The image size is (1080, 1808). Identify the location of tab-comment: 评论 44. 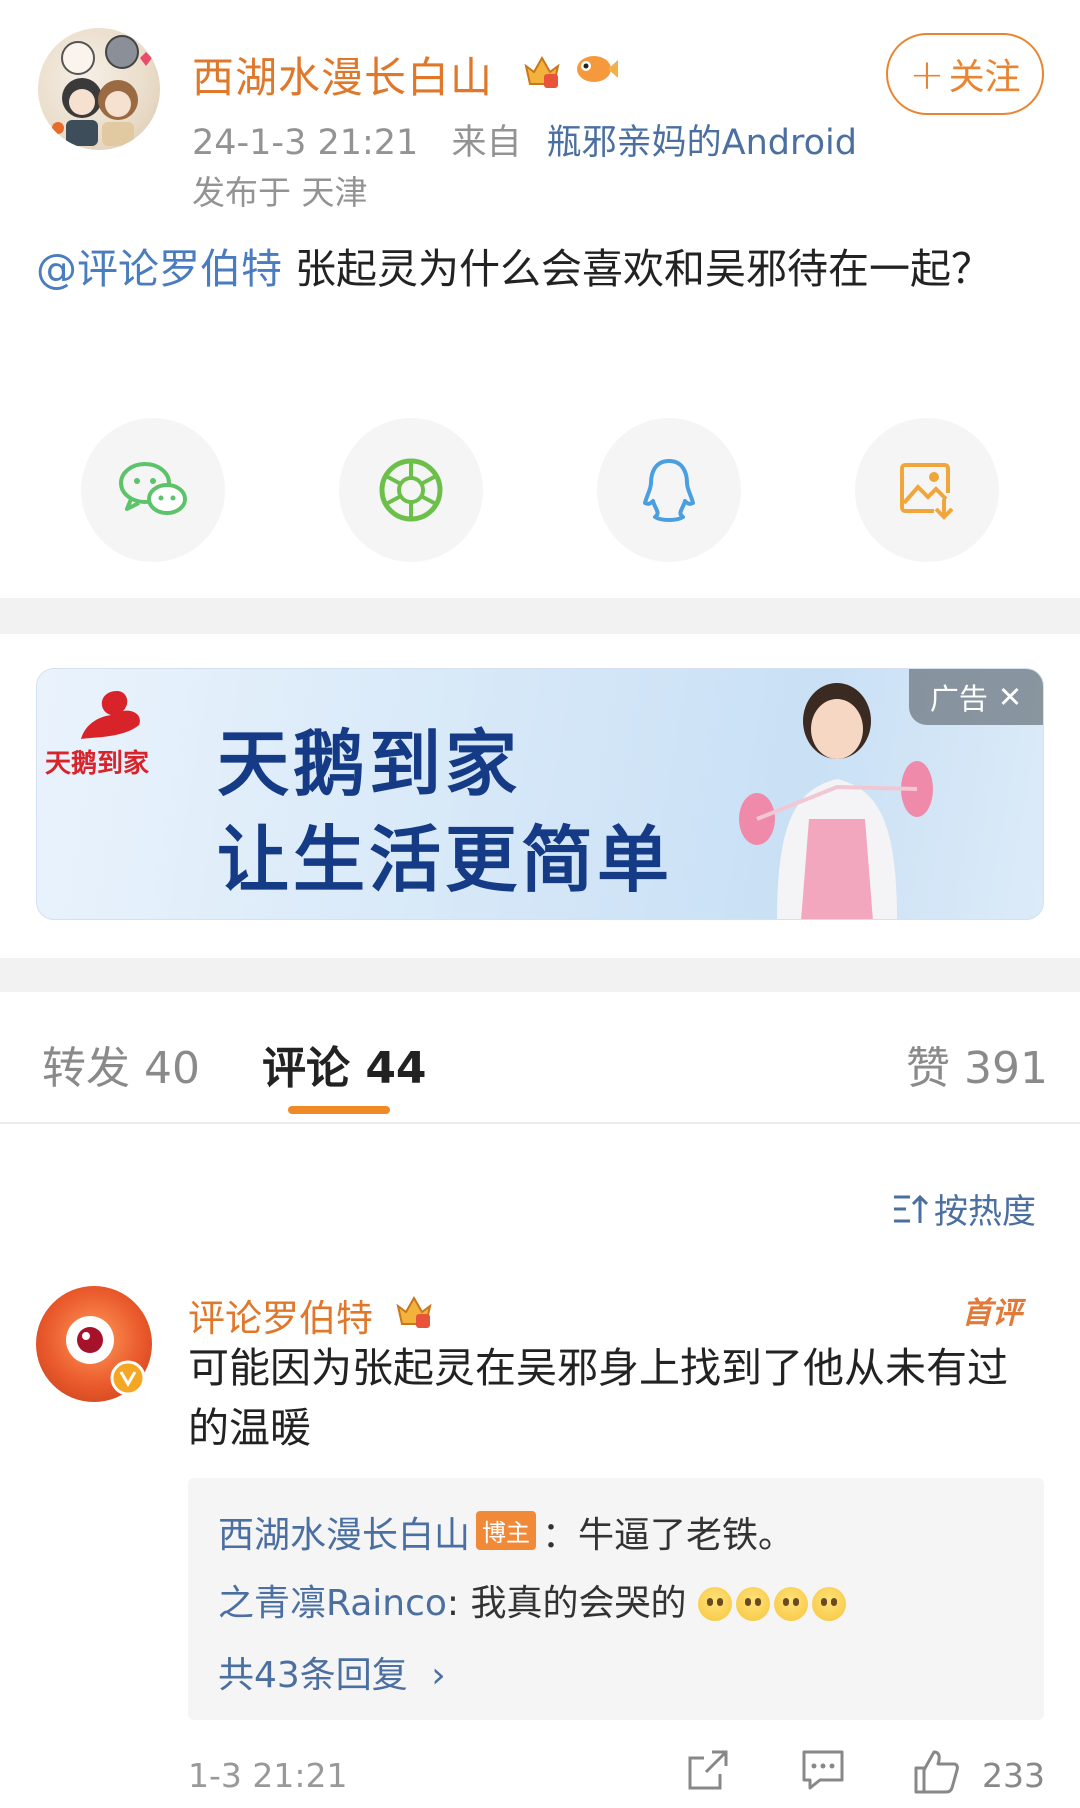
(344, 1064).